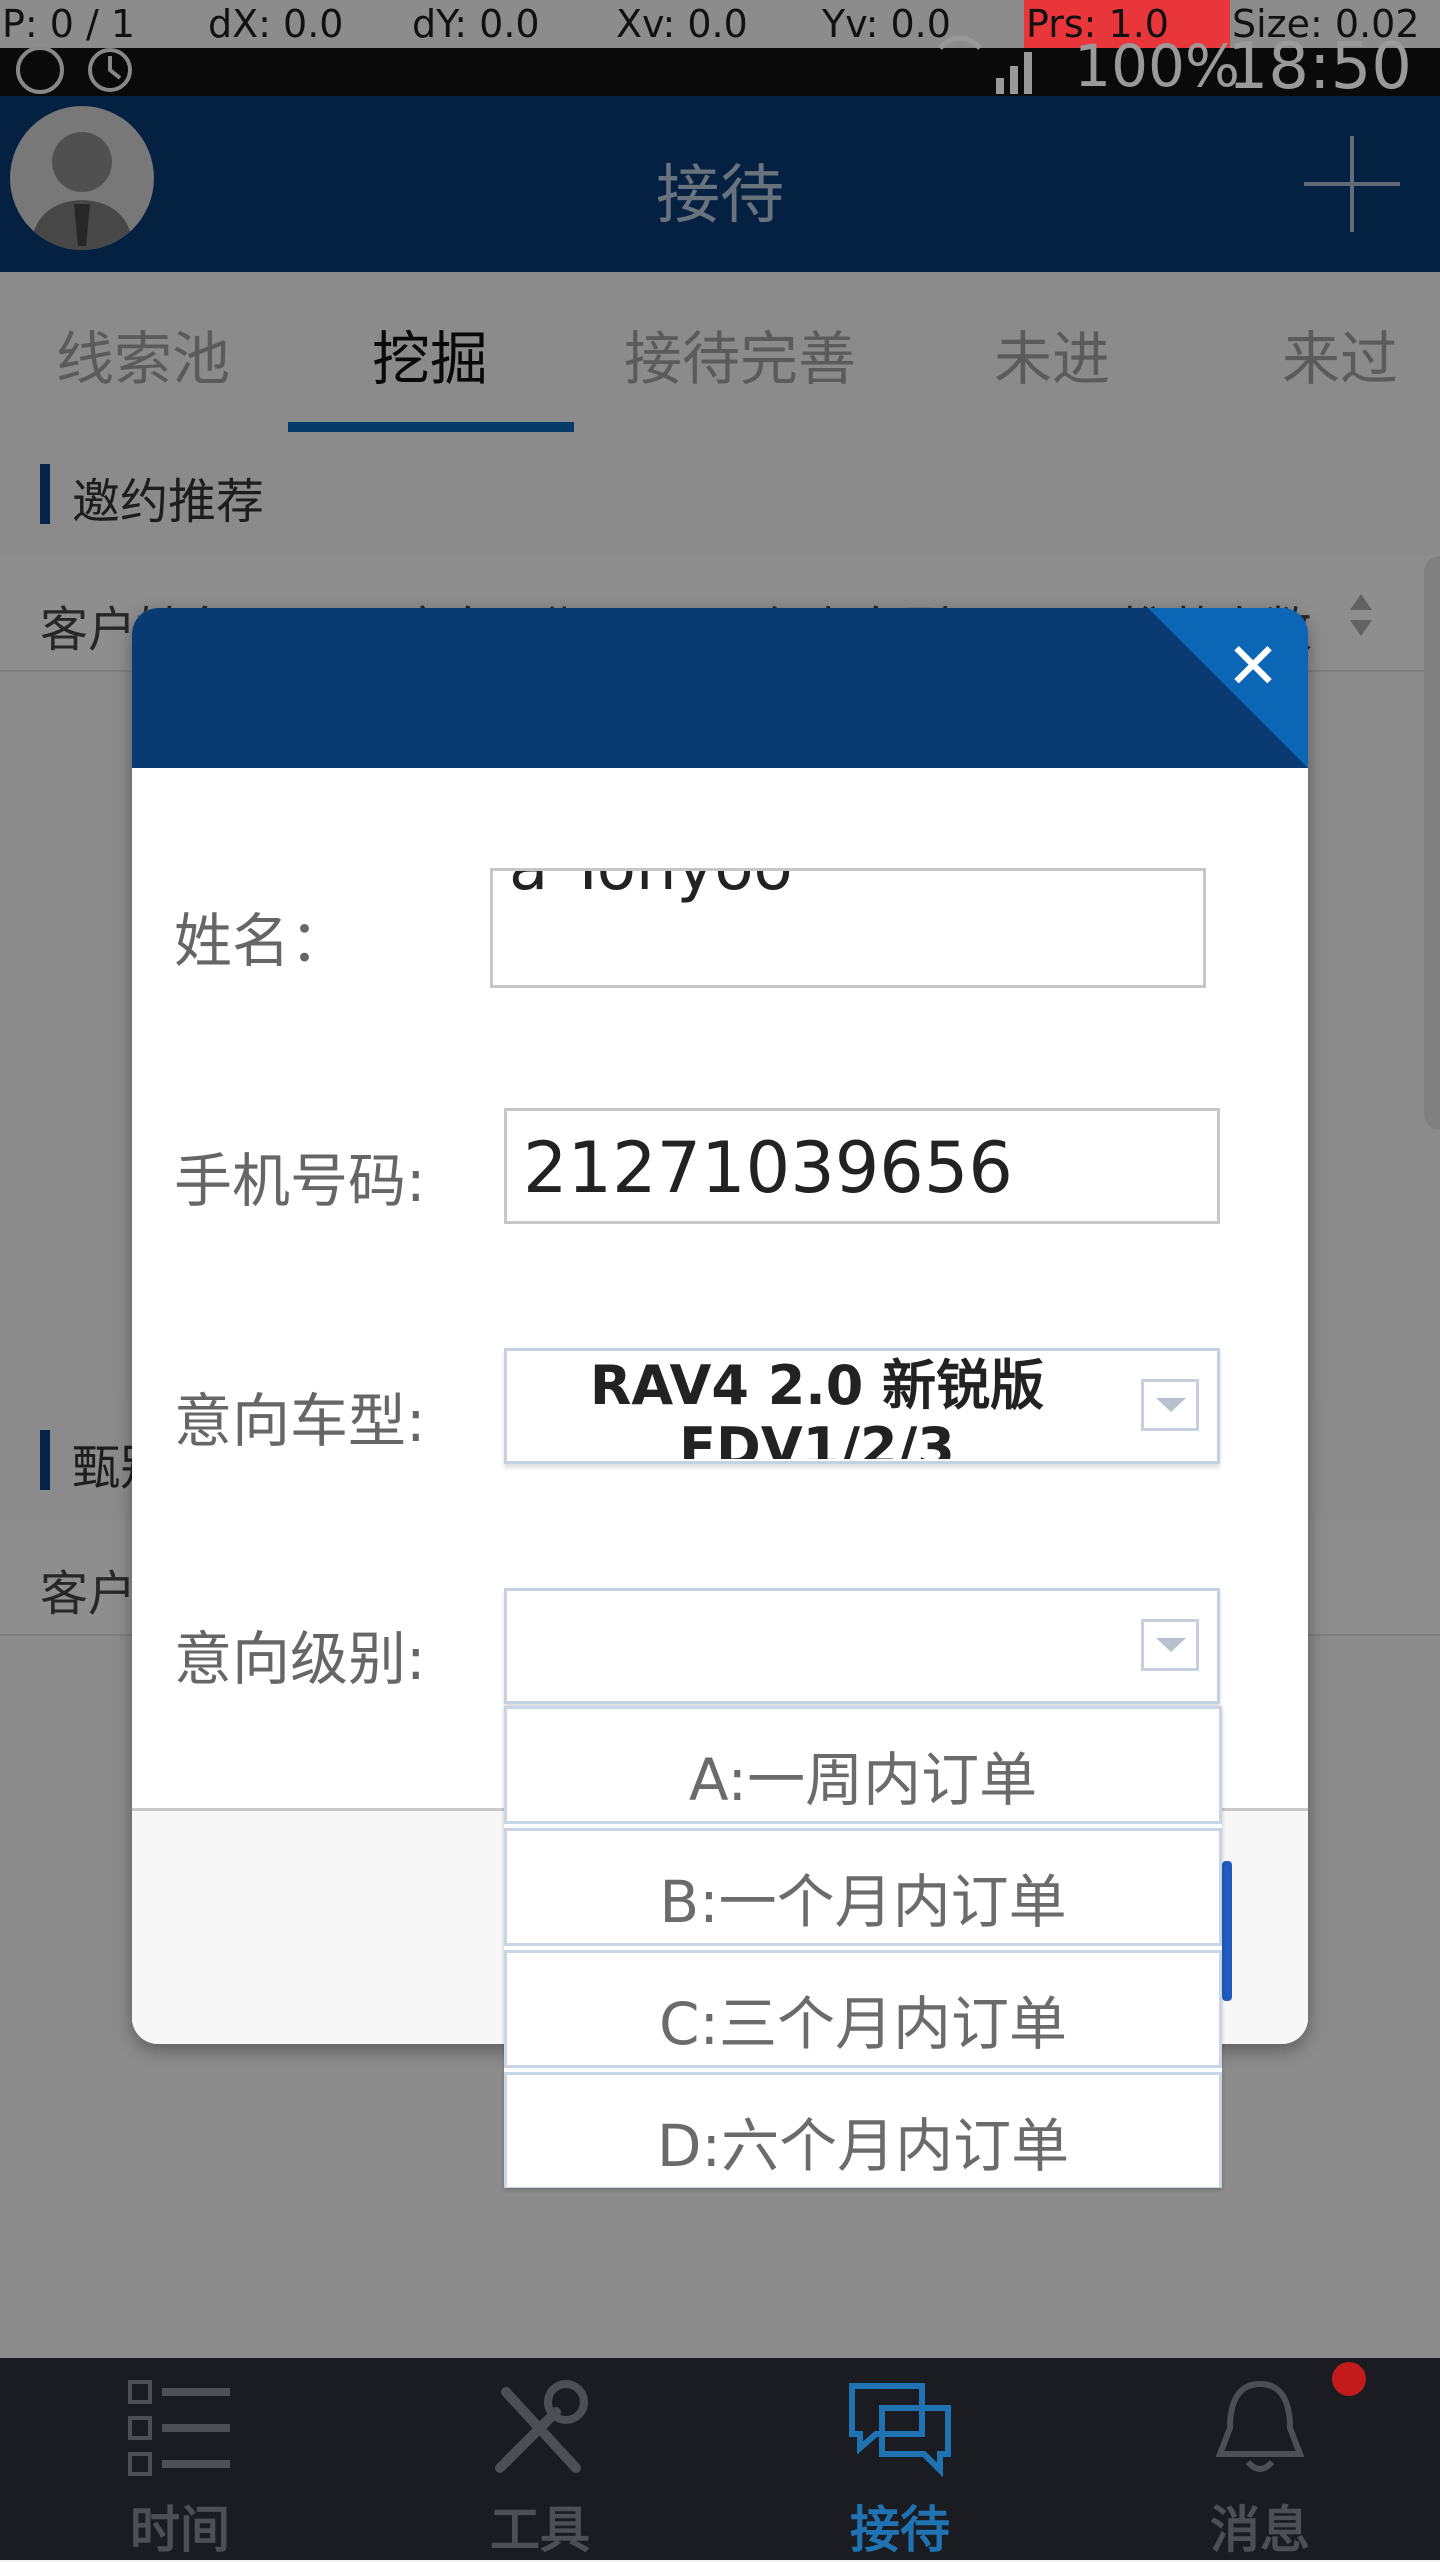 The image size is (1440, 2562). I want to click on nav-tools-label: 工具, so click(540, 2530).